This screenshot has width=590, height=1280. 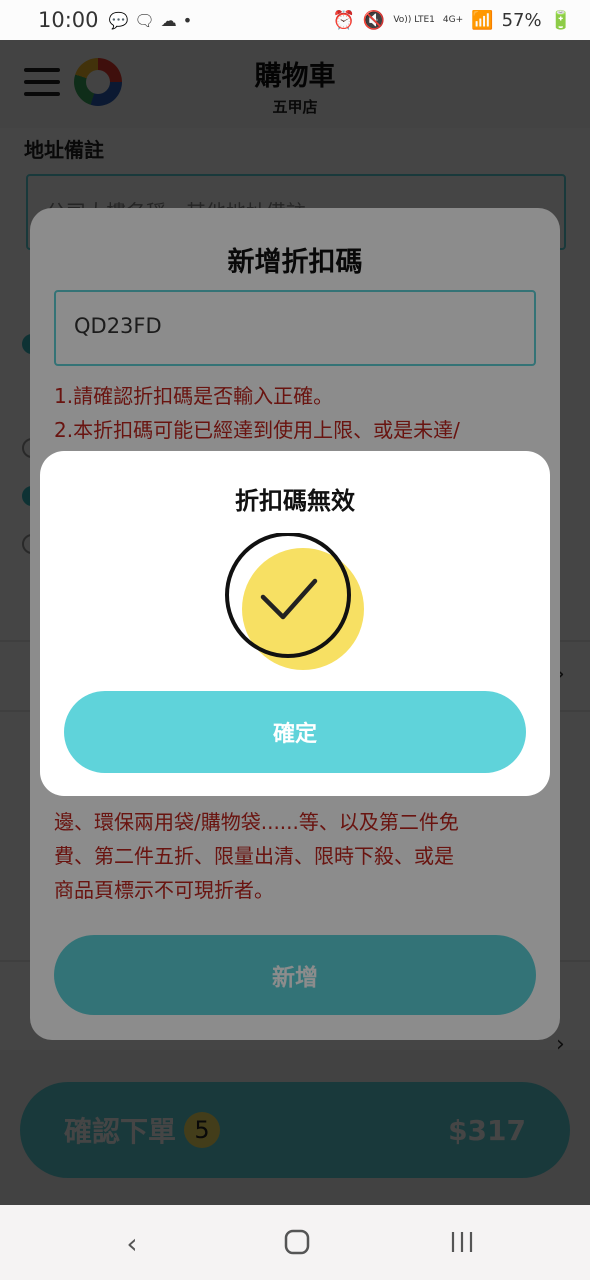 What do you see at coordinates (295, 20) in the screenshot?
I see `status-bar: 10:00 💬 🗨 ☁ • ⏰ 🔇 Vo)) LTE1 4G+ 📶 57% 🔋` at bounding box center [295, 20].